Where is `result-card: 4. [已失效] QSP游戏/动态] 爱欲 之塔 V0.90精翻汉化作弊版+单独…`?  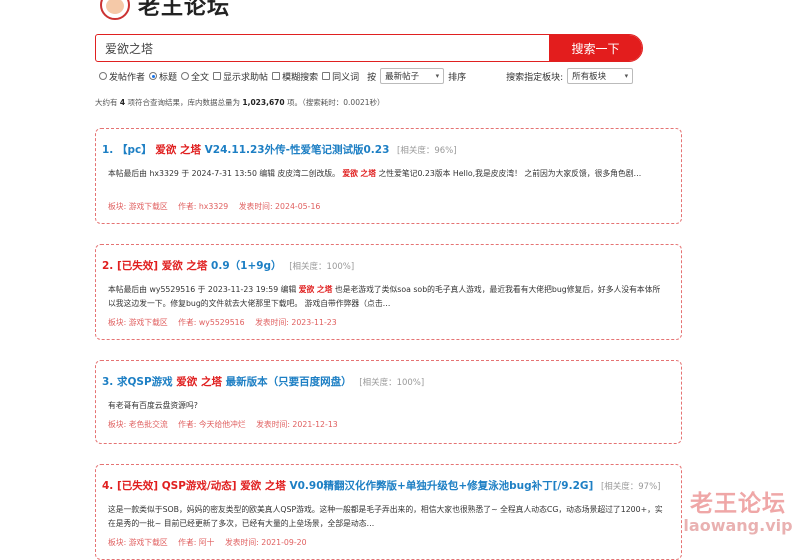
result-card: 4. [已失效] QSP游戏/动态] 爱欲 之塔 V0.90精翻汉化作弊版+单独… is located at coordinates (388, 512).